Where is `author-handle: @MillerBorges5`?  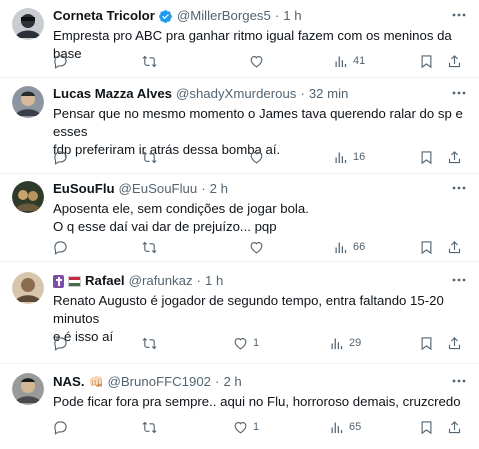 author-handle: @MillerBorges5 is located at coordinates (224, 16).